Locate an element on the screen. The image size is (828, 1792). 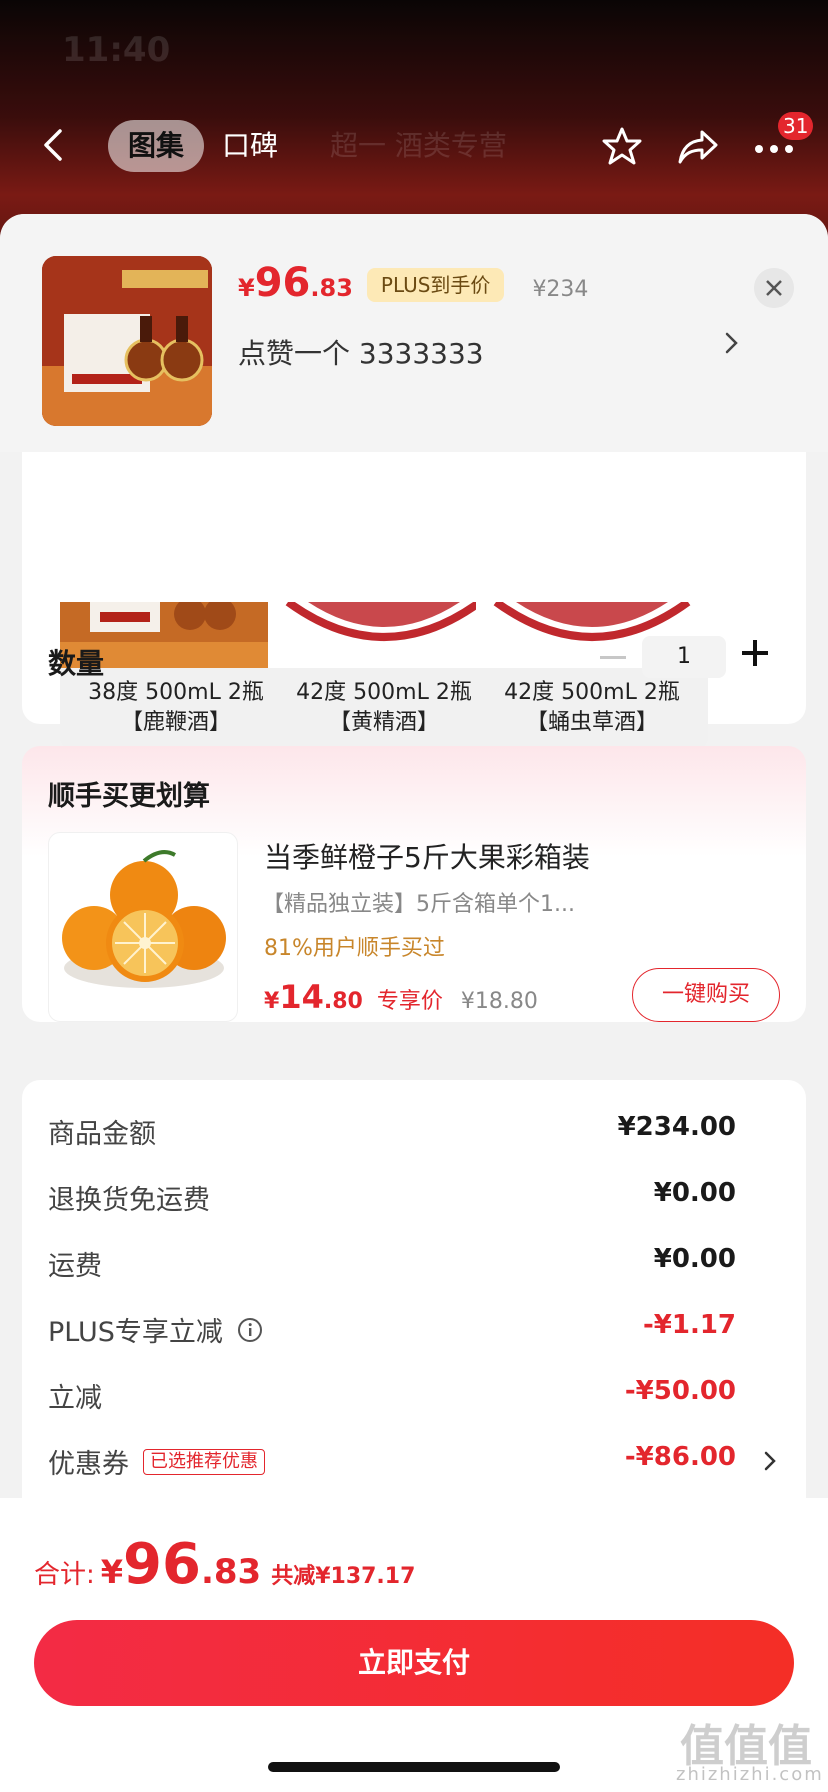
summary-value: ¥234.00 is located at coordinates (676, 1127).